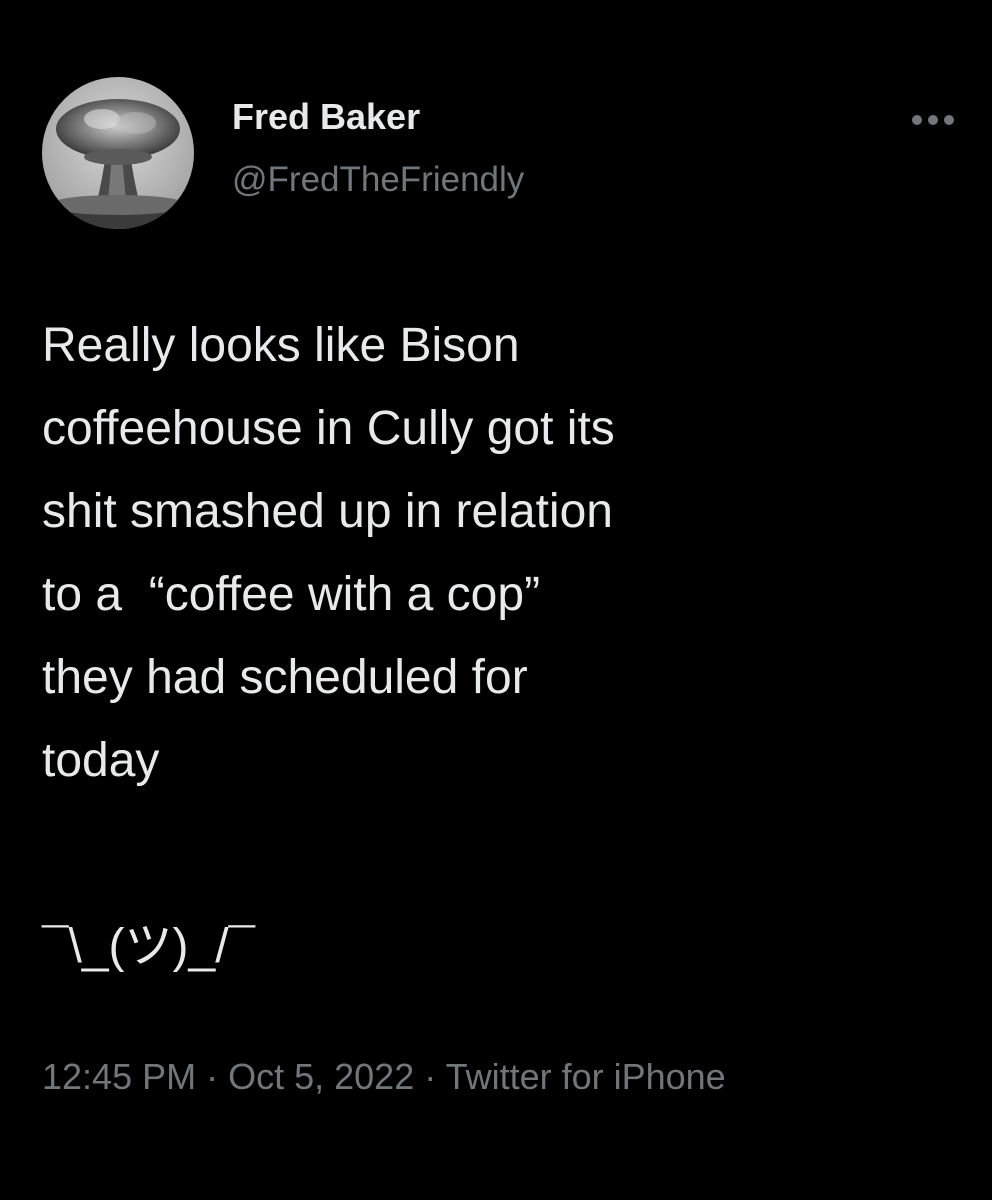  I want to click on tweet-source: Twitter for iPhone, so click(586, 1076).